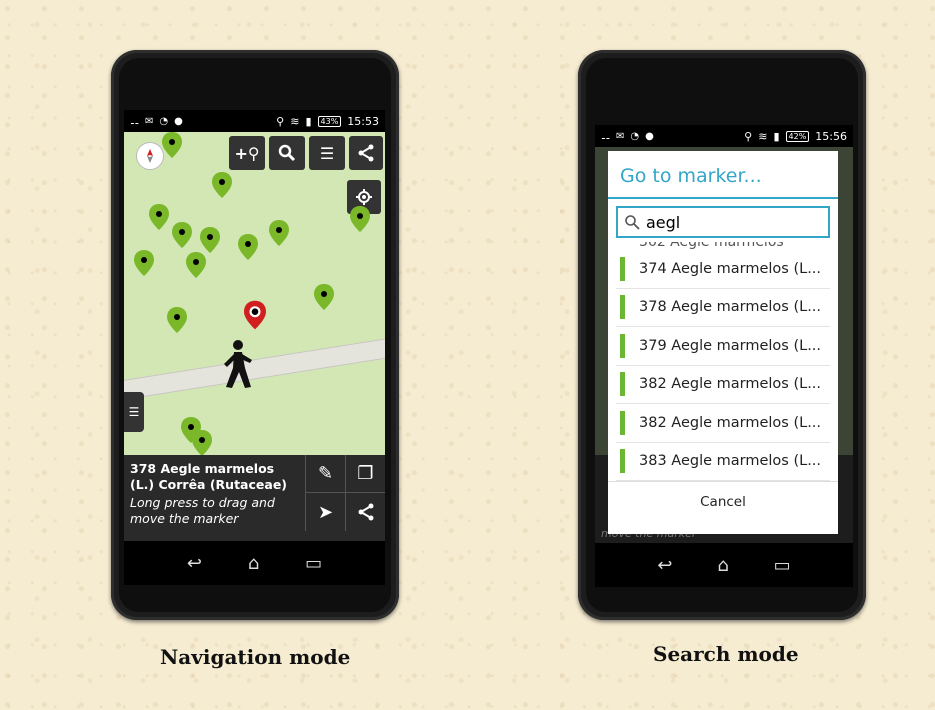  I want to click on edit-button: ✎, so click(325, 474).